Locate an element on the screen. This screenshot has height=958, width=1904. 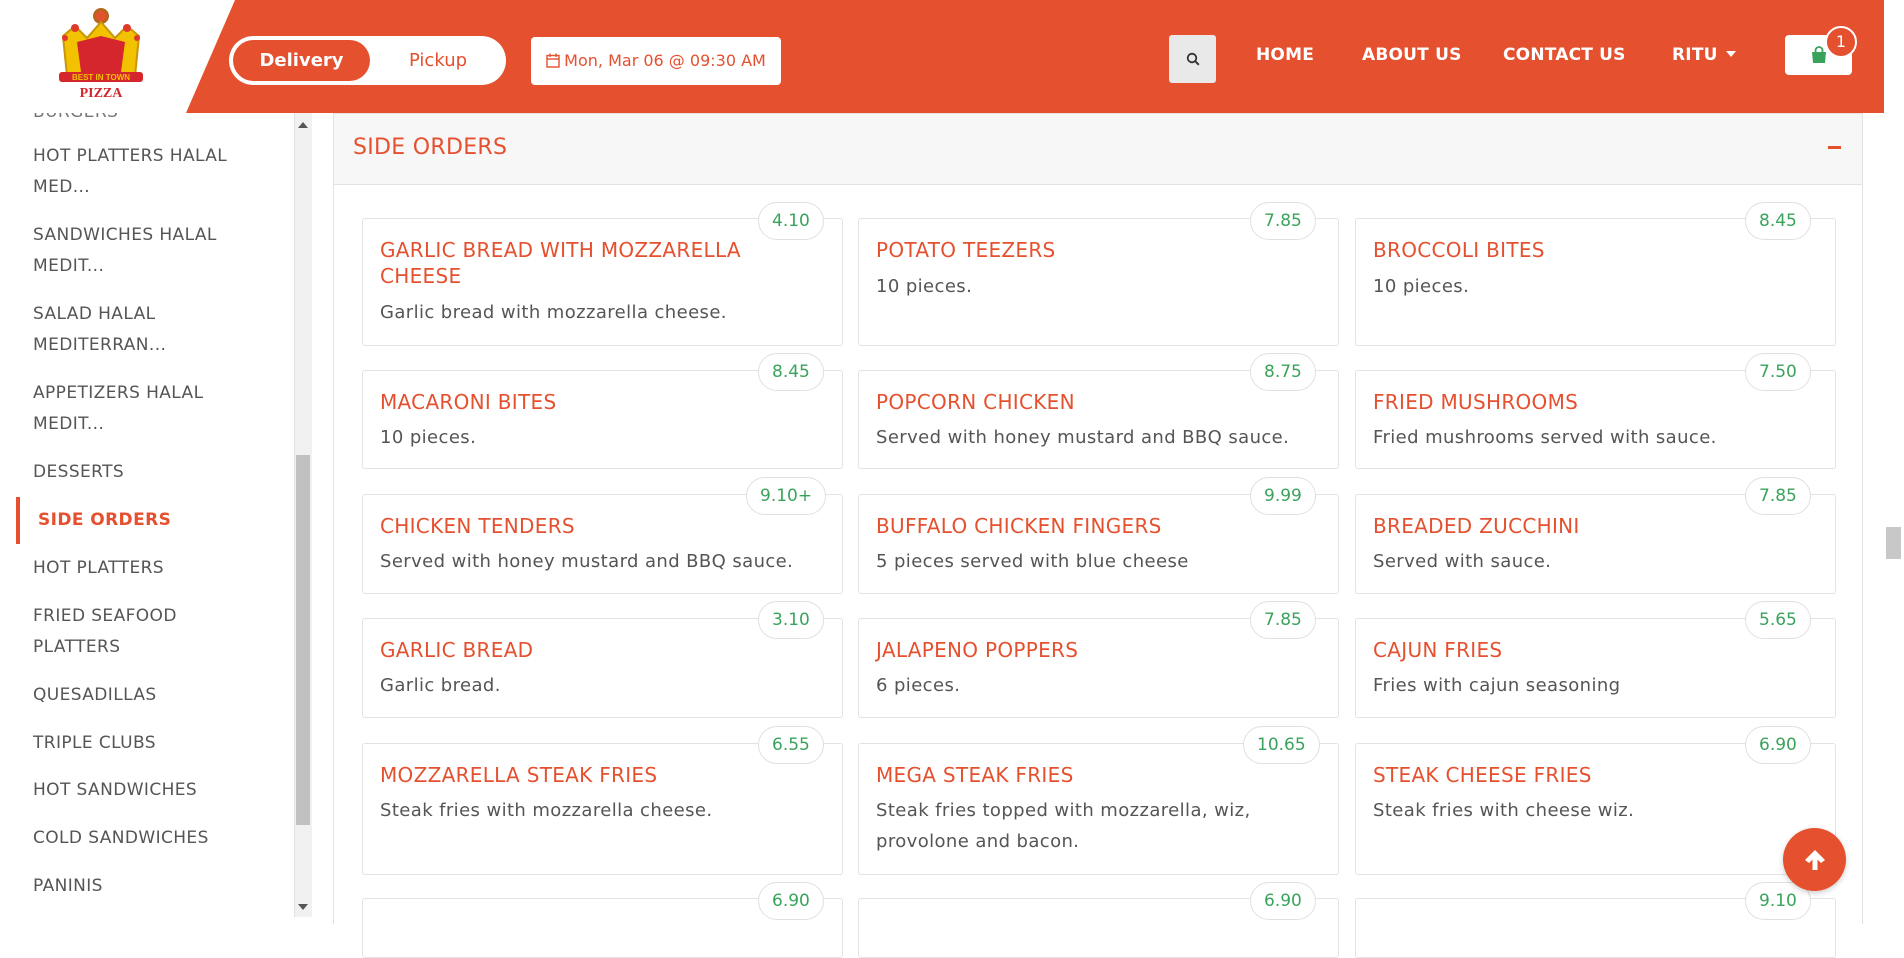
search-button is located at coordinates (1192, 59).